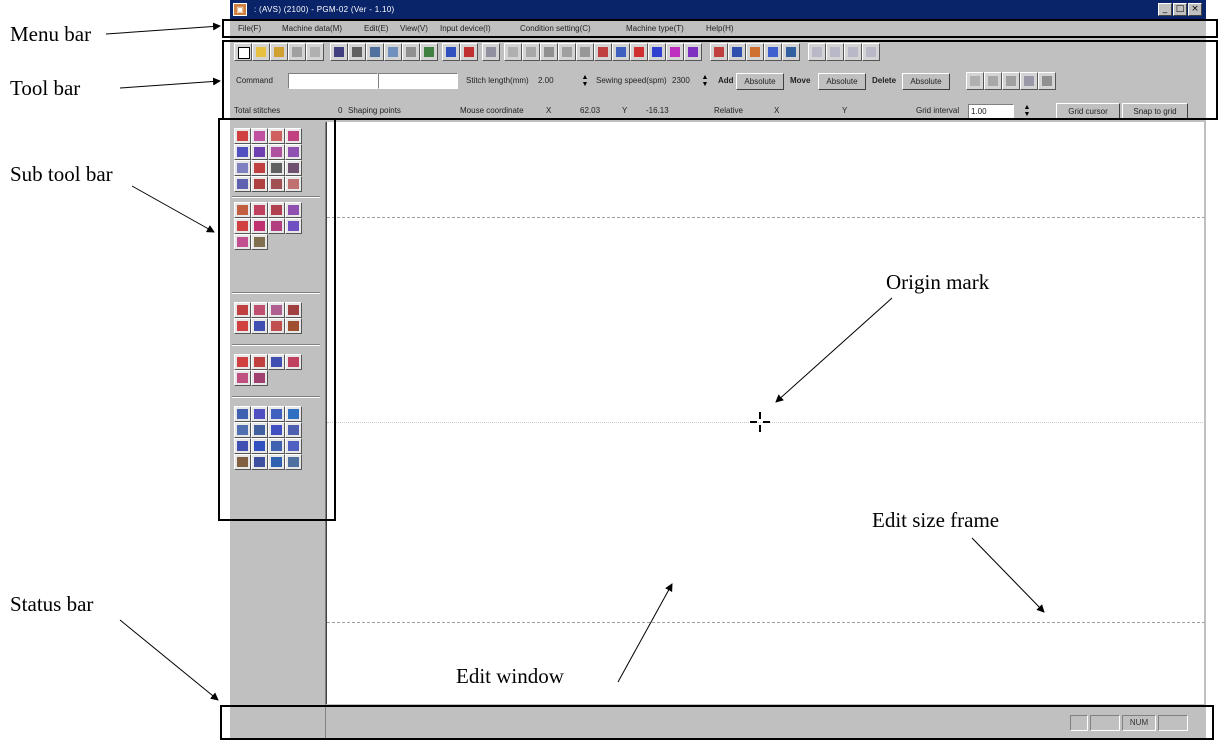 The height and width of the screenshot is (740, 1218). I want to click on edit-size-frame-arrow, so click(1008, 575).